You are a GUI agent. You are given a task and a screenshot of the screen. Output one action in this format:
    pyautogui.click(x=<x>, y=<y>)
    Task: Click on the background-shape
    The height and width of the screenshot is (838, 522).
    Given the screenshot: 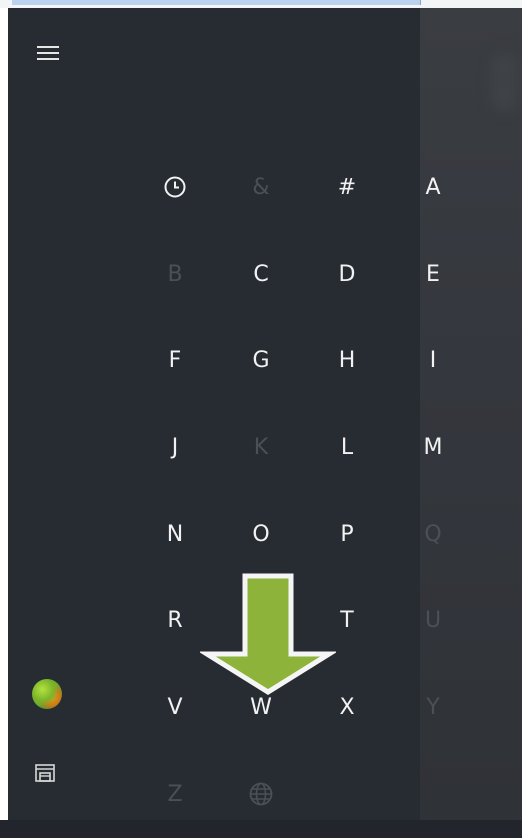 What is the action you would take?
    pyautogui.click(x=504, y=82)
    